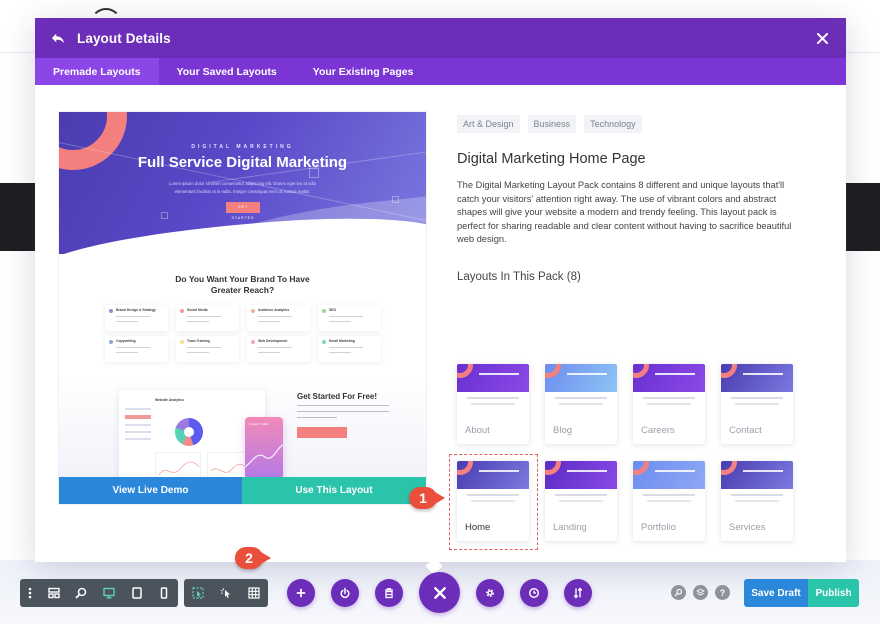  Describe the element at coordinates (581, 404) in the screenshot. I see `layout-card-blog: Blog` at that location.